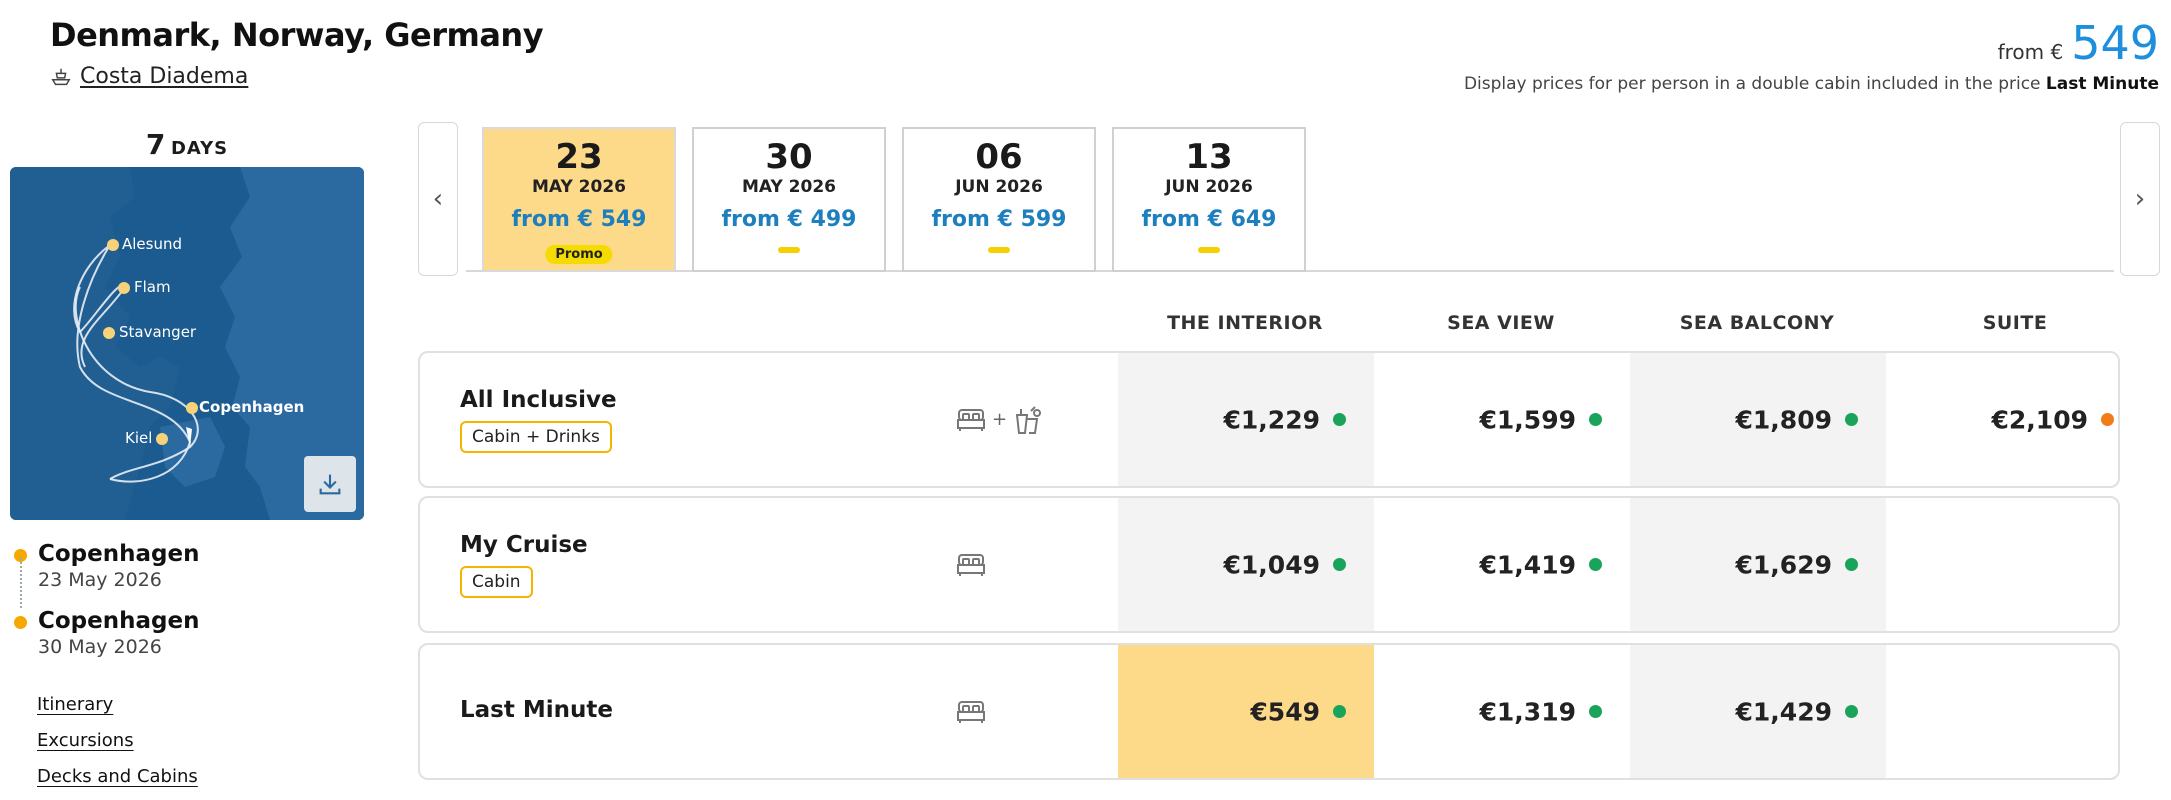  I want to click on price-cell-sea-balcony: €1,429, so click(1758, 711).